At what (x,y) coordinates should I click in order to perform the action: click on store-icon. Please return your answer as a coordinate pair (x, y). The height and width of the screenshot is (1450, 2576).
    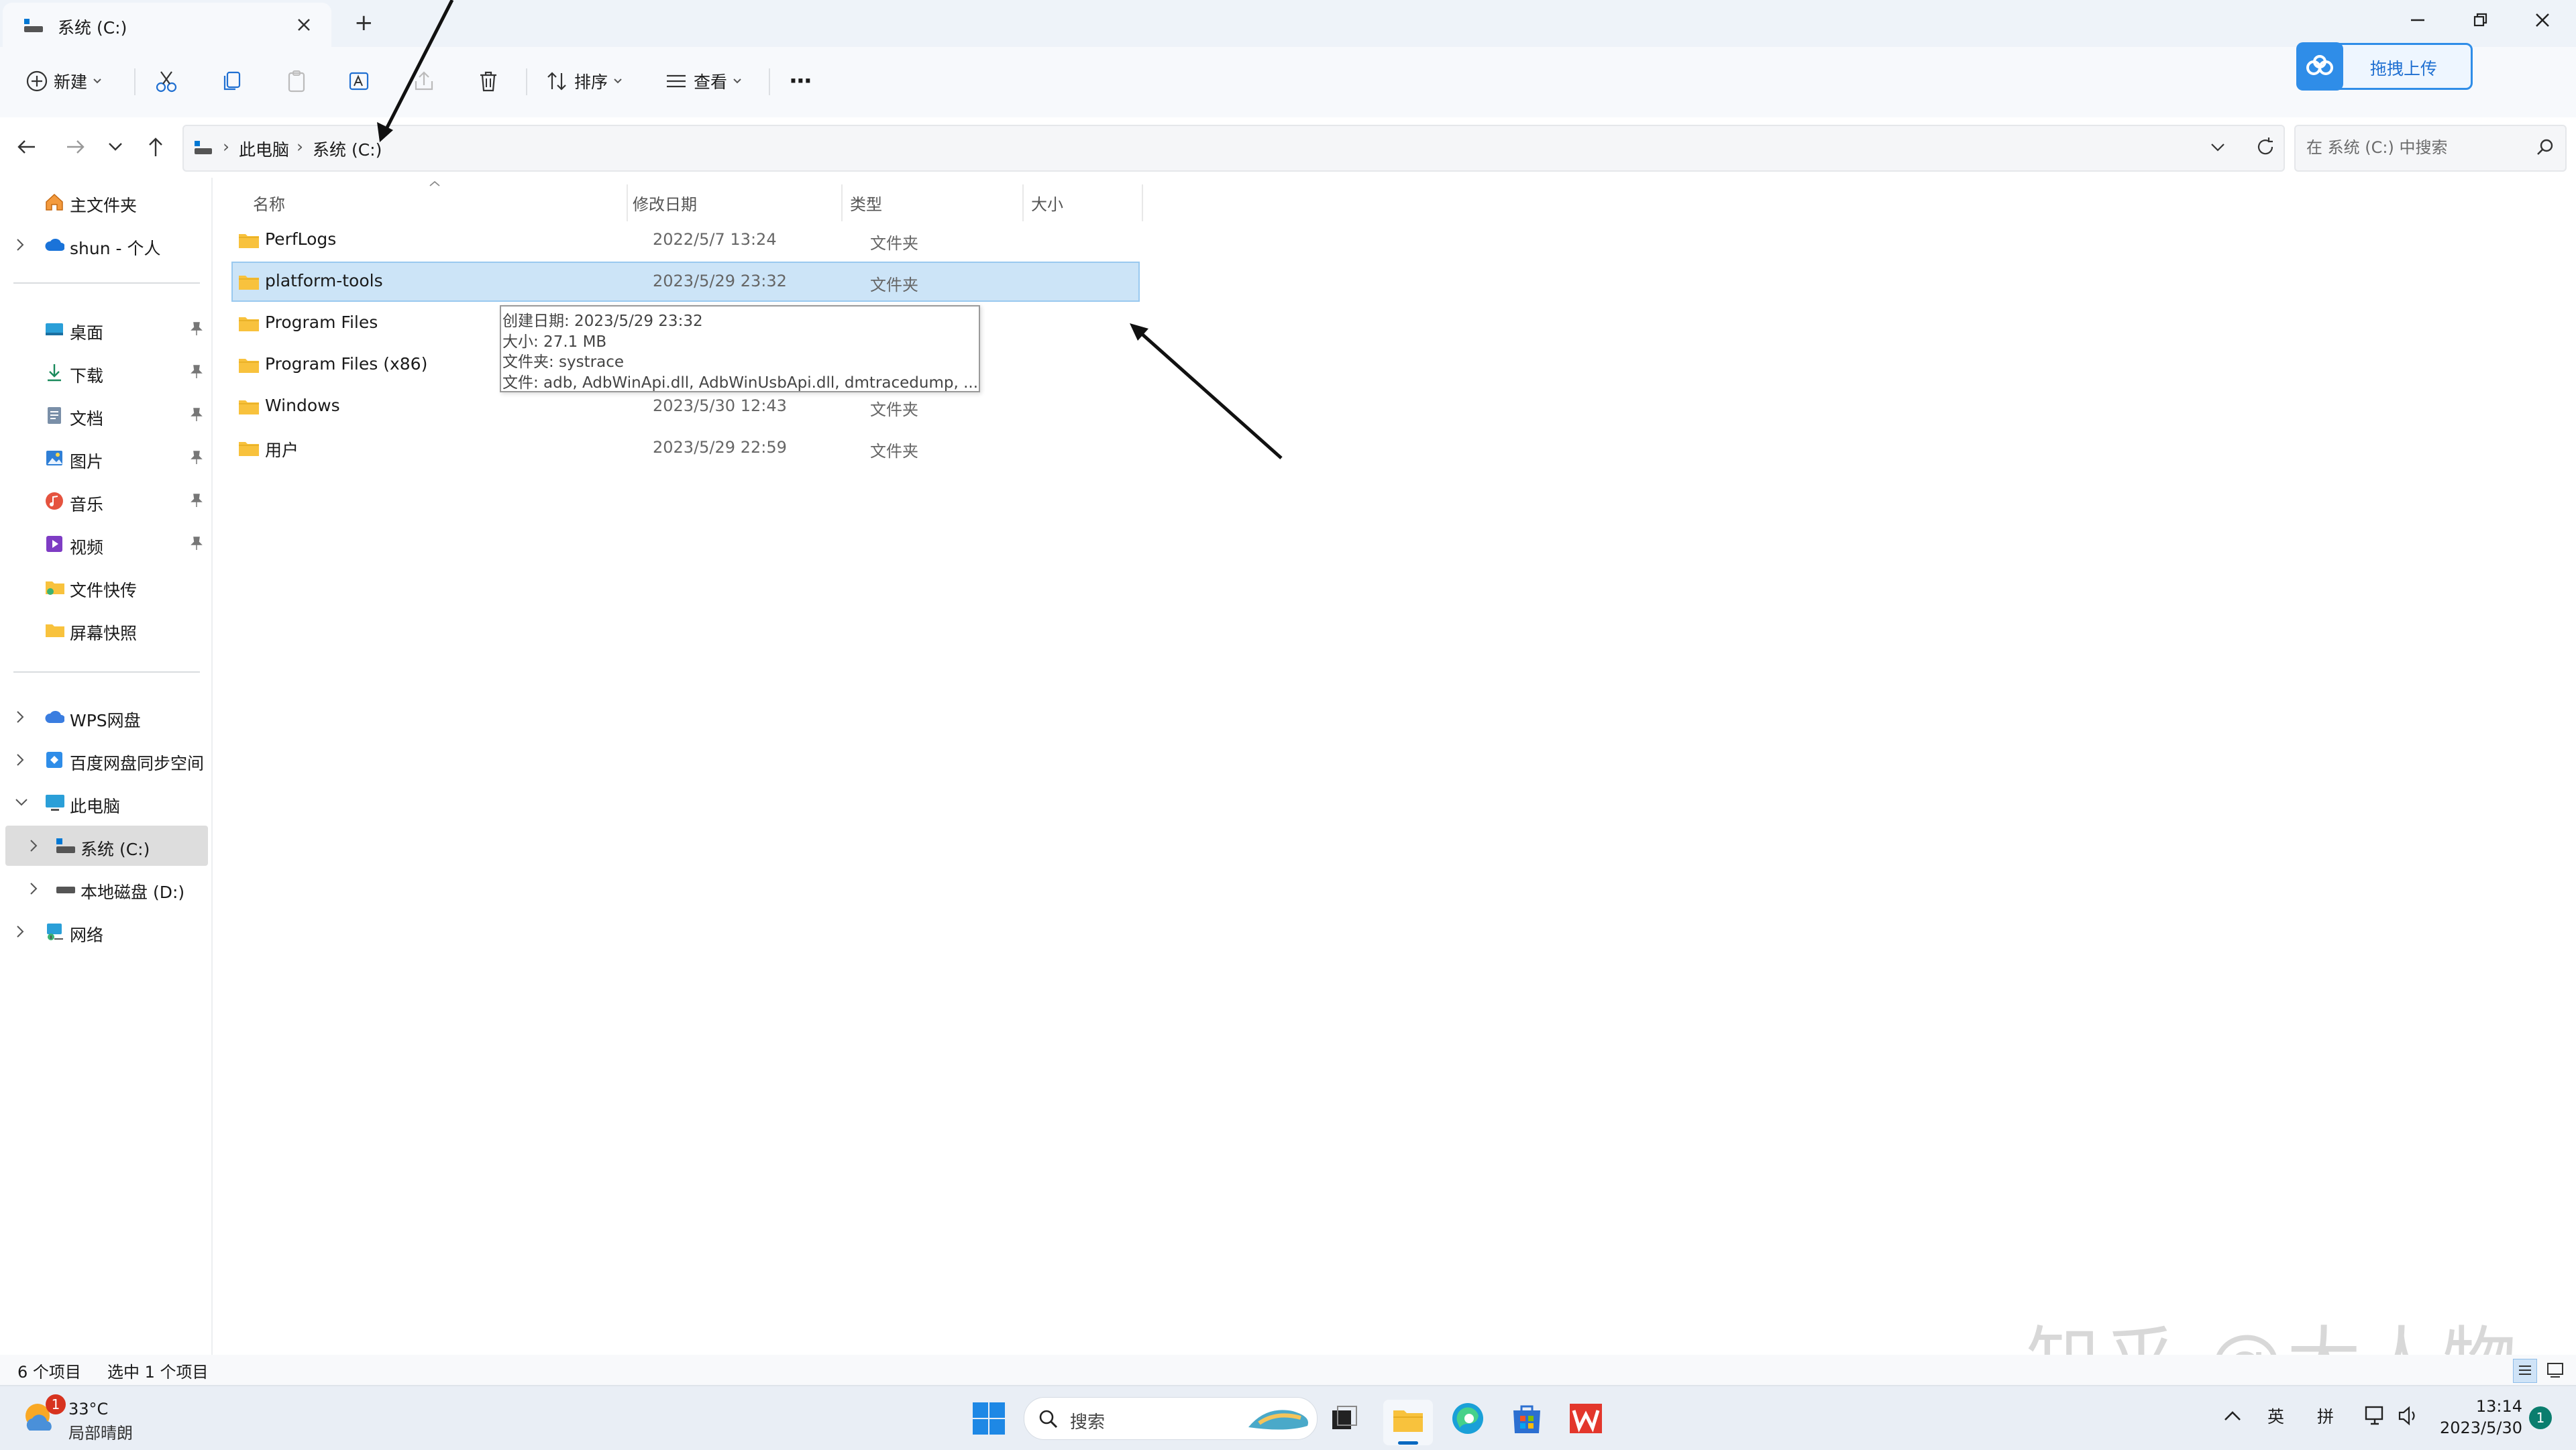
    Looking at the image, I should click on (1526, 1419).